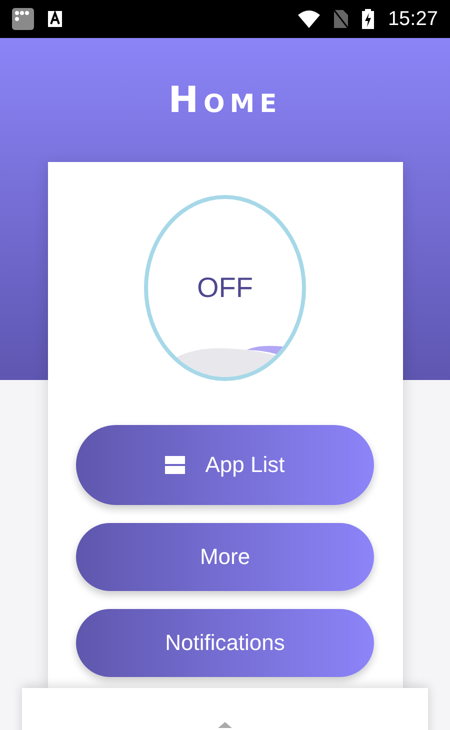  What do you see at coordinates (225, 557) in the screenshot?
I see `menu-button: More` at bounding box center [225, 557].